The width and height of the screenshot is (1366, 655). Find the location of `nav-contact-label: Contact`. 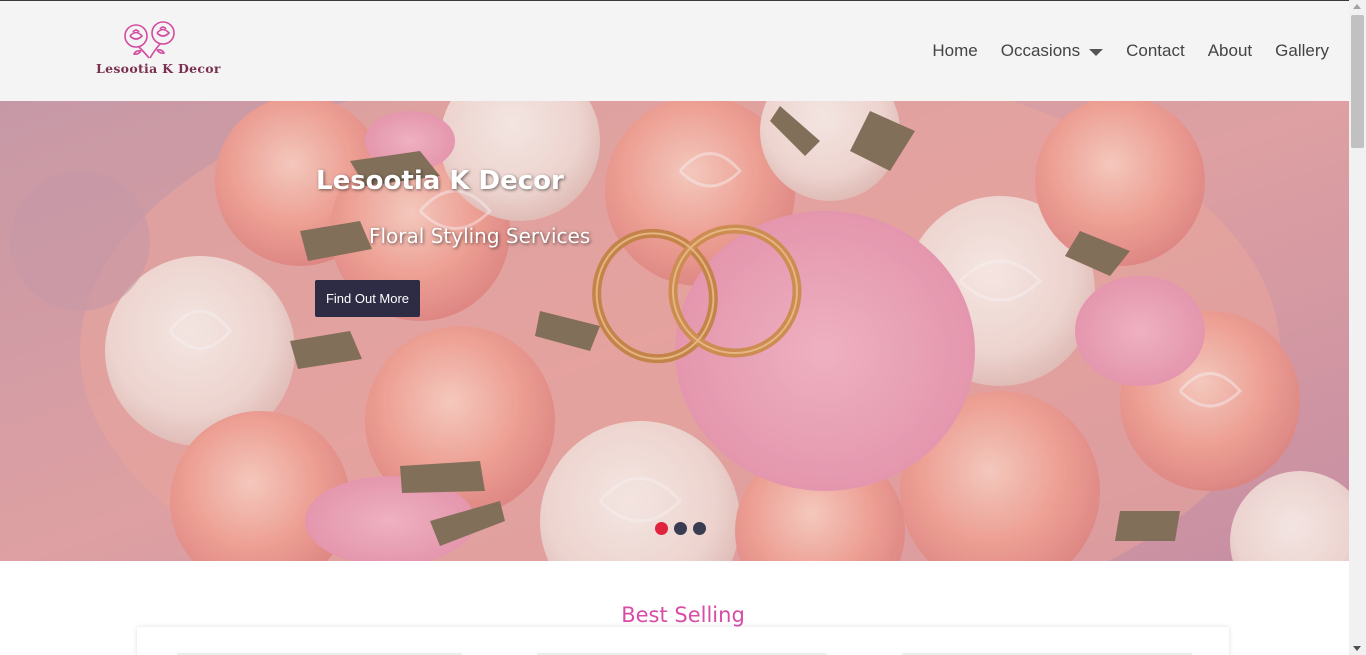

nav-contact-label: Contact is located at coordinates (1155, 50).